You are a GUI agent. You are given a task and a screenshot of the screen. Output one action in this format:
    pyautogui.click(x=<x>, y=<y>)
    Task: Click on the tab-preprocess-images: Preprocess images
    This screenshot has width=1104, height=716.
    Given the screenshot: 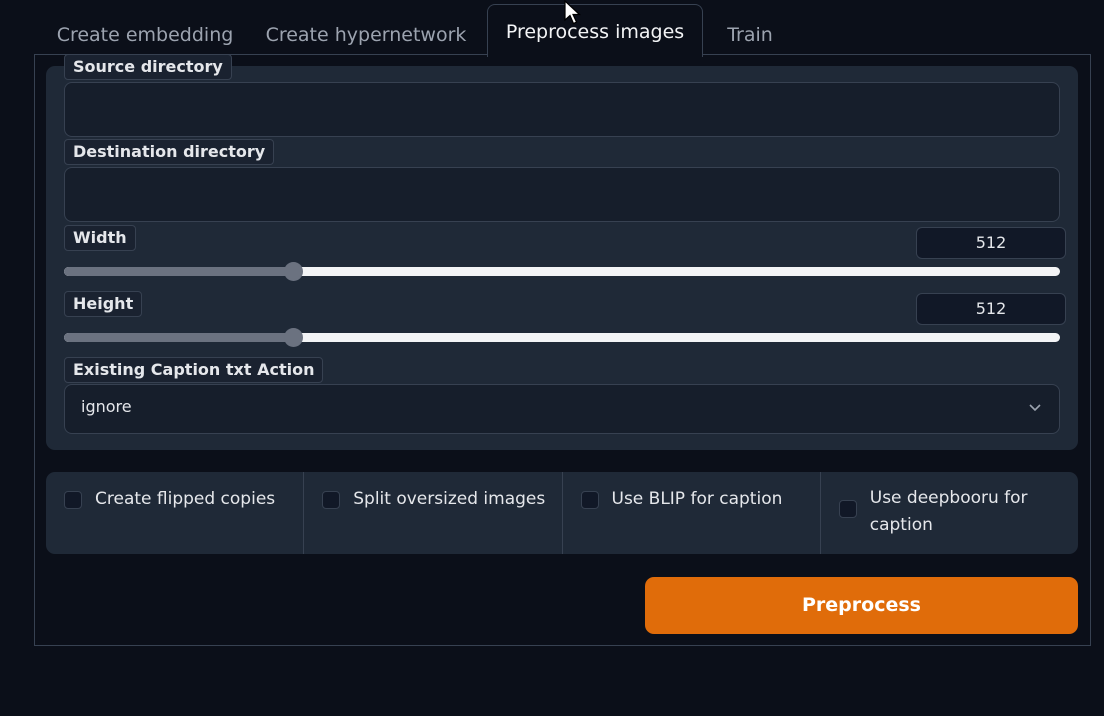 What is the action you would take?
    pyautogui.click(x=595, y=30)
    